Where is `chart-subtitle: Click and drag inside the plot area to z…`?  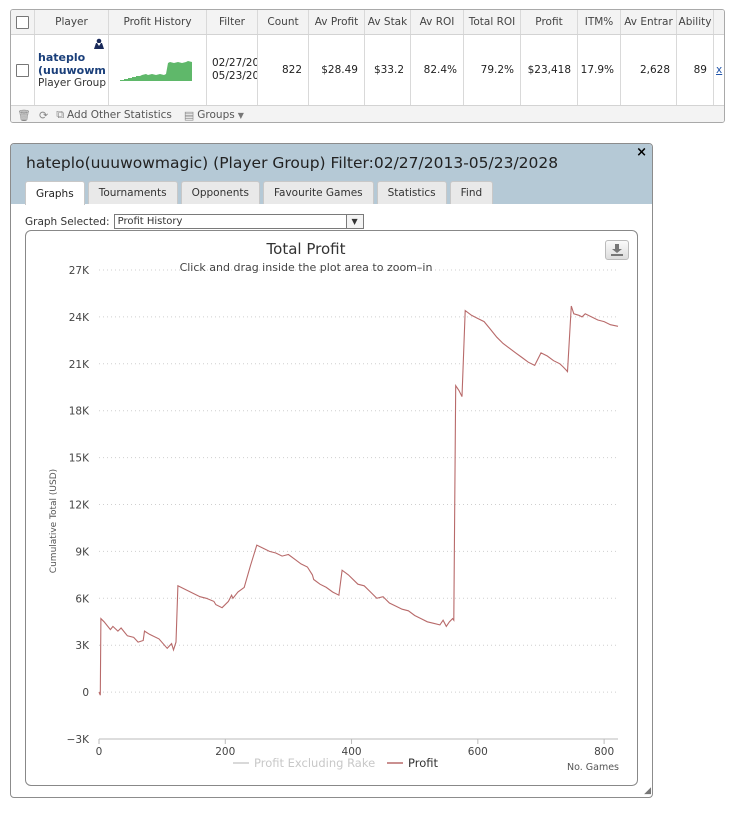 chart-subtitle: Click and drag inside the plot area to z… is located at coordinates (306, 267).